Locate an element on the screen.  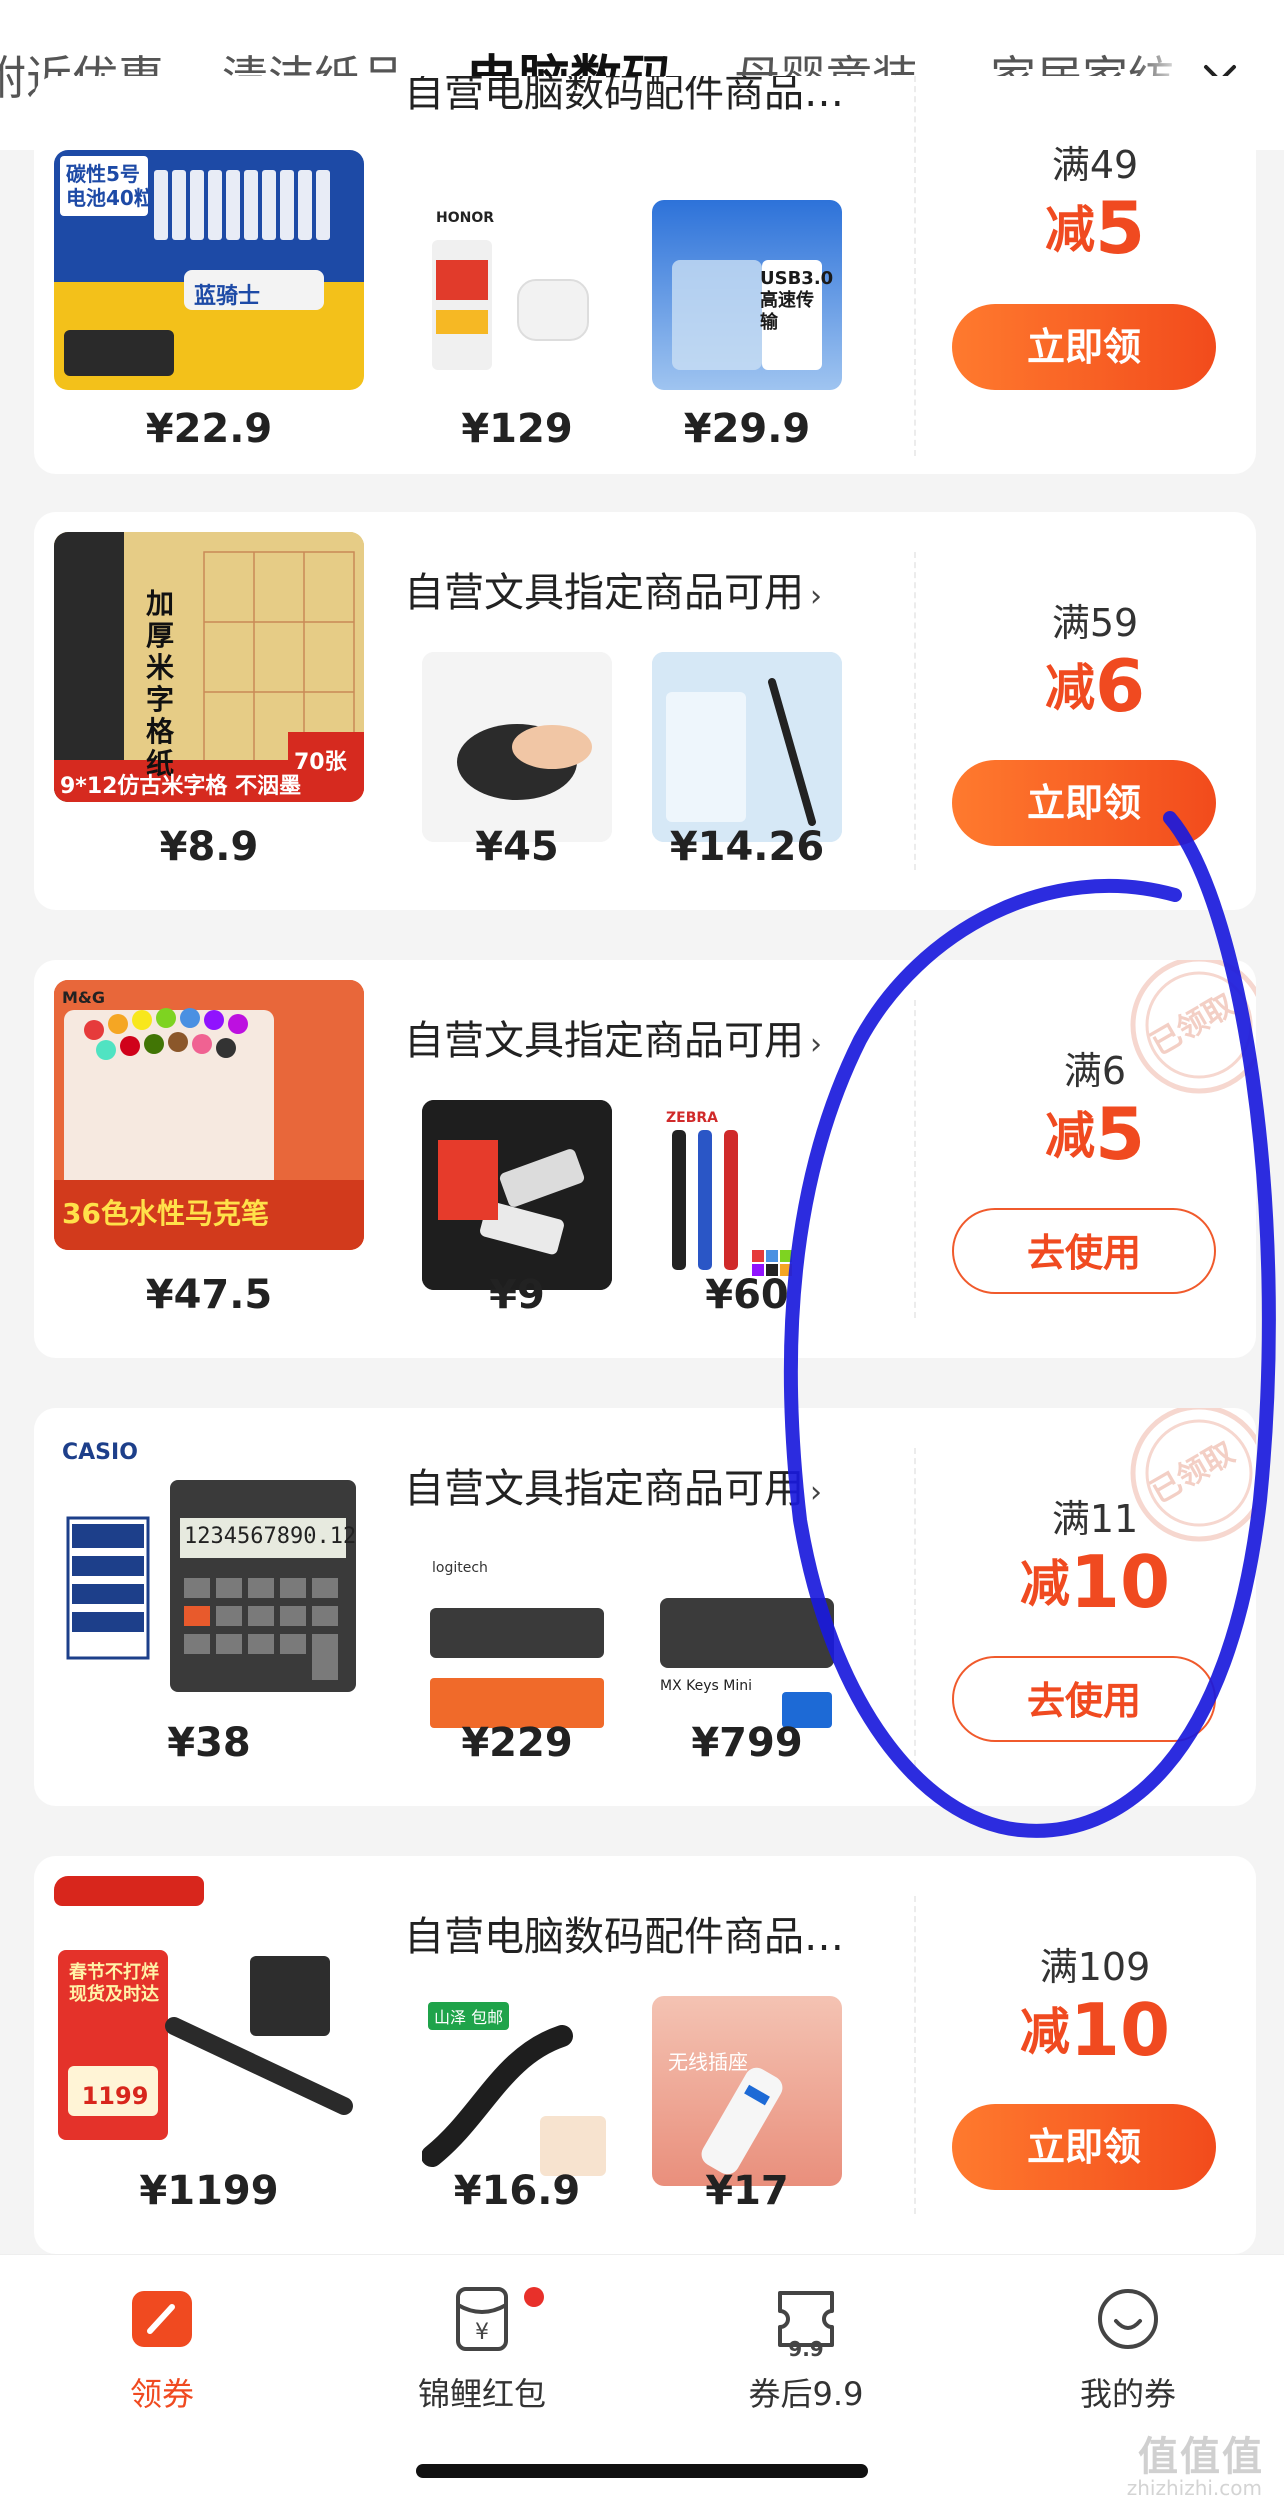
product-price: ¥60 is located at coordinates (747, 1295).